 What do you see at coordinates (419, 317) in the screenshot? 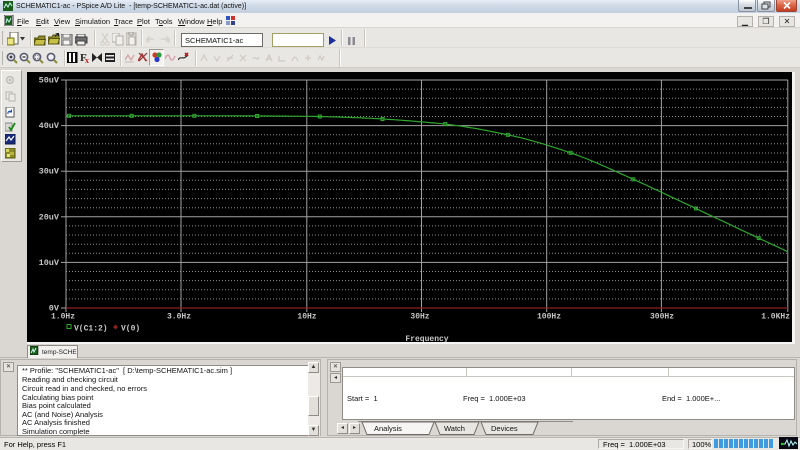
I see `svg-text: 30Hz` at bounding box center [419, 317].